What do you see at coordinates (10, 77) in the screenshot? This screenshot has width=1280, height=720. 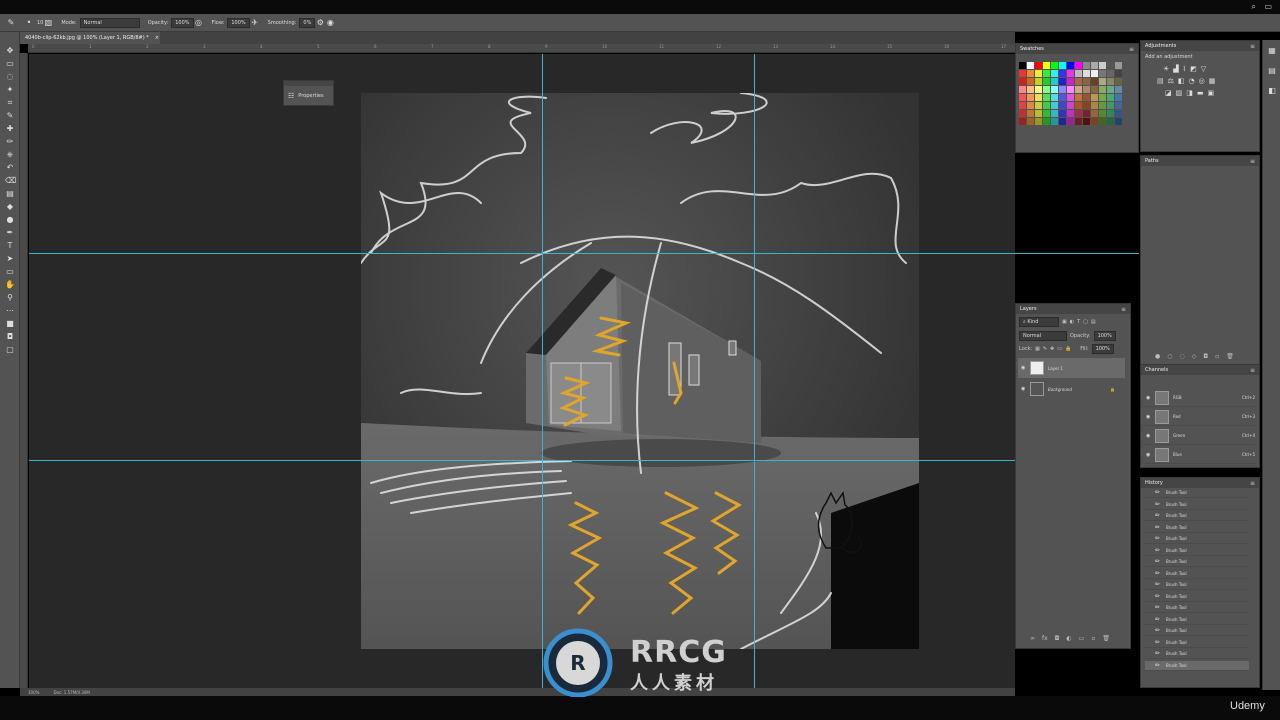 I see `lasso-tool-icon: ◌` at bounding box center [10, 77].